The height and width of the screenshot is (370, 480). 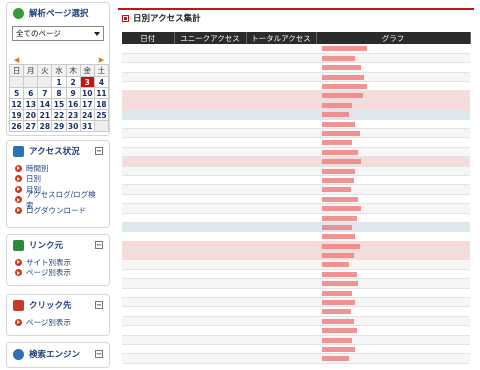 What do you see at coordinates (59, 168) in the screenshot?
I see `menu-item: 時間別` at bounding box center [59, 168].